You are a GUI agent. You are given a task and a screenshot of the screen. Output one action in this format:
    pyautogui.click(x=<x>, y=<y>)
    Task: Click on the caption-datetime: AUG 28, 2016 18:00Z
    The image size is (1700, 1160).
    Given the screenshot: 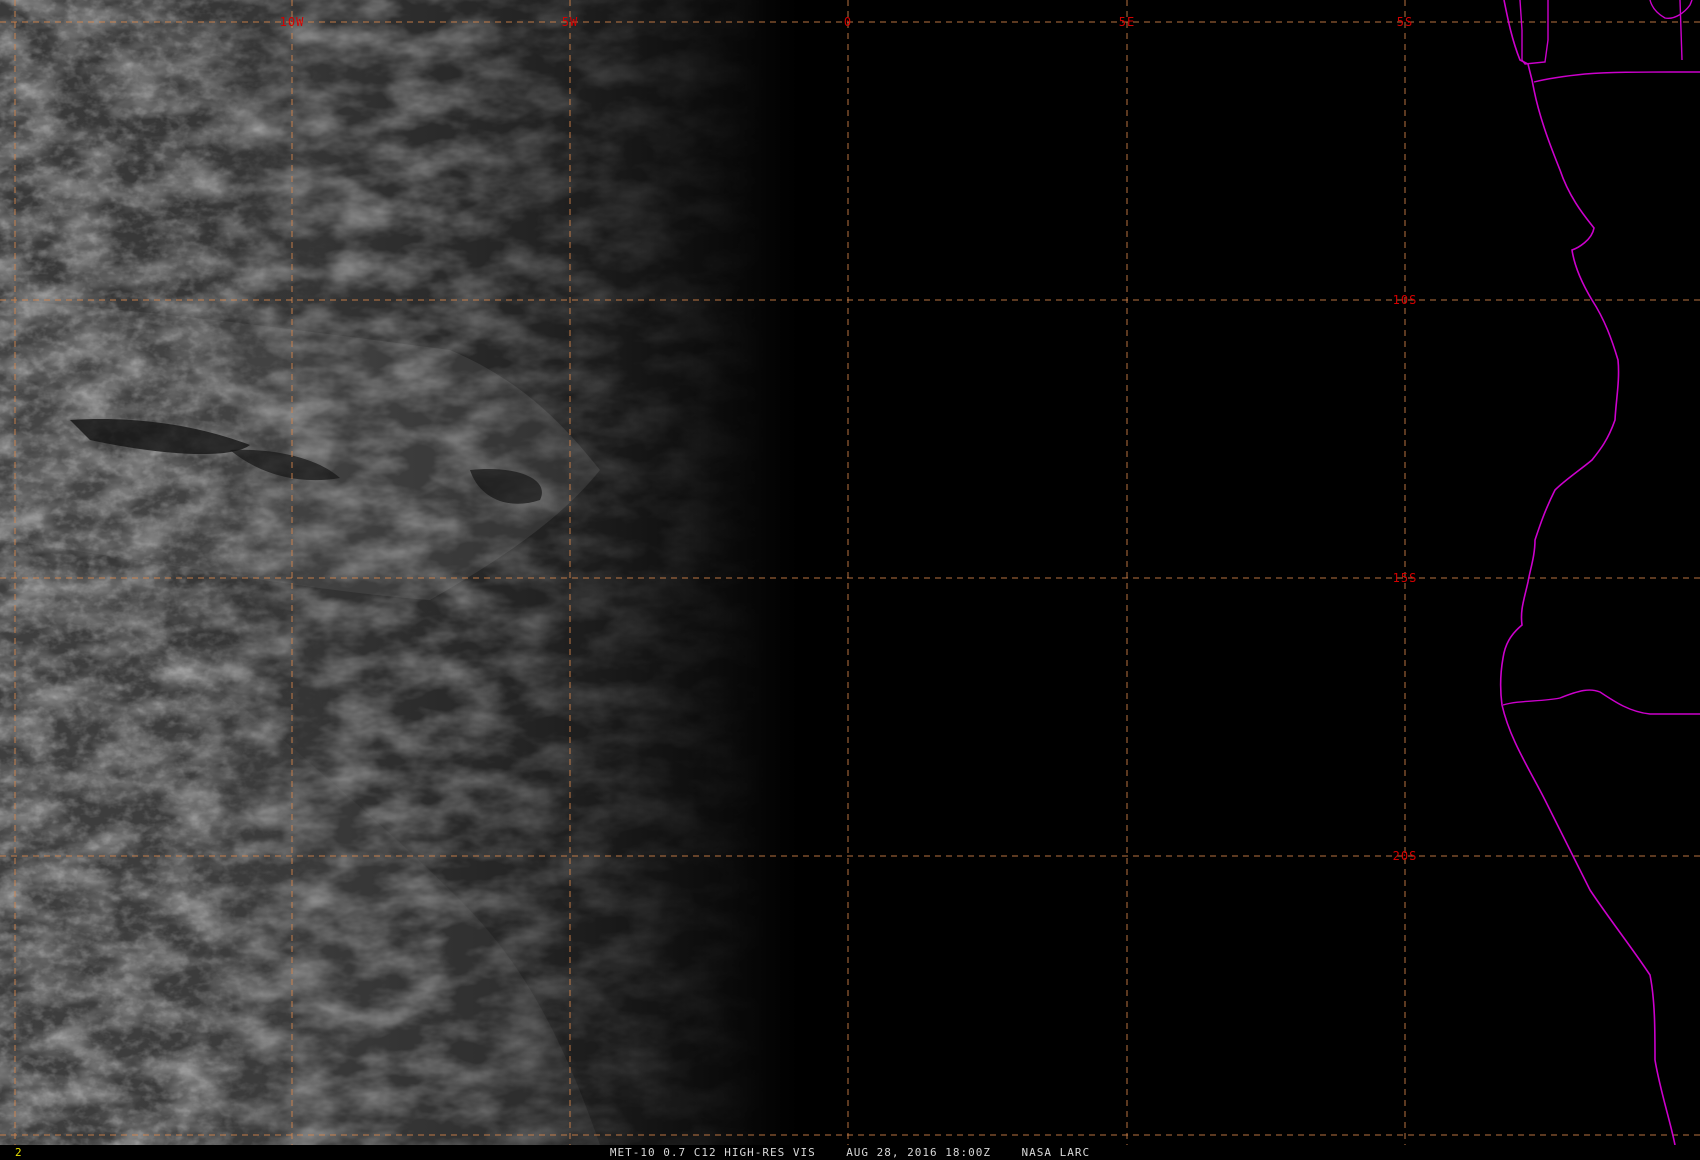 What is the action you would take?
    pyautogui.click(x=919, y=1152)
    